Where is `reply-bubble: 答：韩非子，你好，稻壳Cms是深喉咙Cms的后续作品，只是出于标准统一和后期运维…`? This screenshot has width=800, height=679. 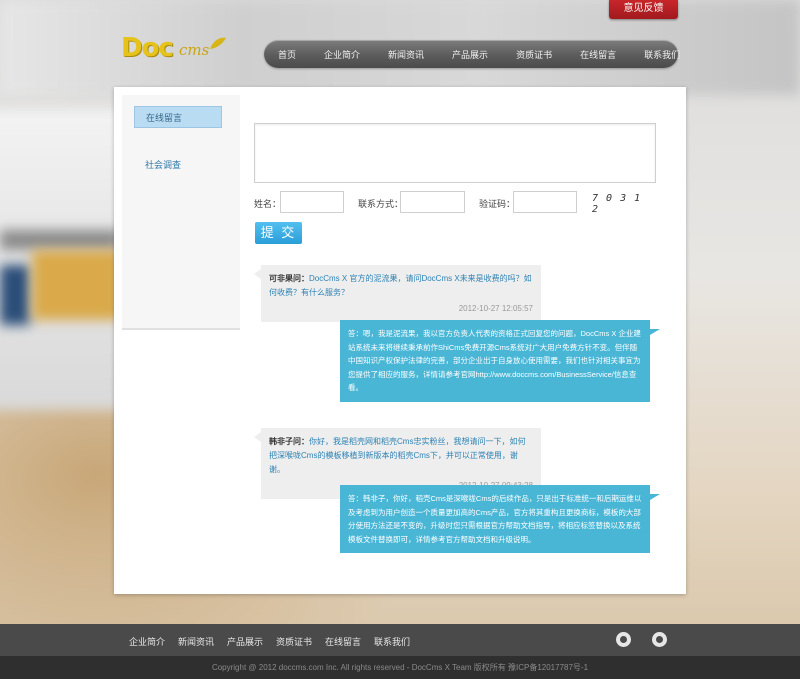
reply-bubble: 答：韩非子，你好，稻壳Cms是深喉咙Cms的后续作品，只是出于标准统一和后期运维… is located at coordinates (500, 519).